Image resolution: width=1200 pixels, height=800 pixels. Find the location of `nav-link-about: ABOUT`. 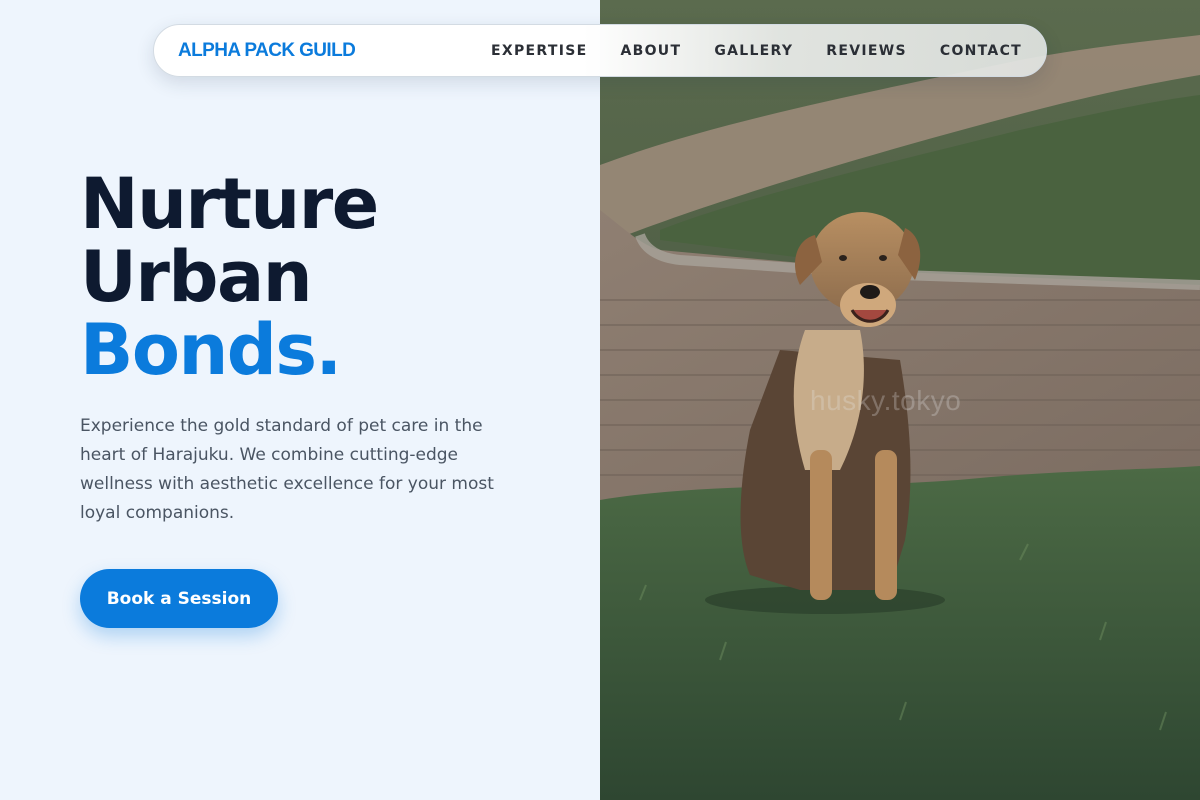

nav-link-about: ABOUT is located at coordinates (650, 51).